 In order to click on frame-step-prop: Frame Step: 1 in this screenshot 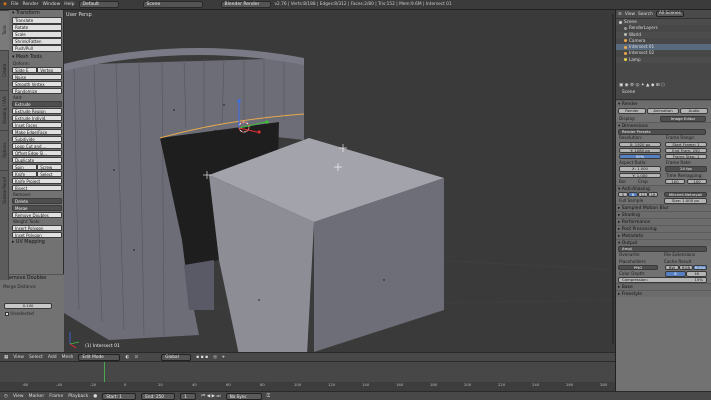, I will do `click(686, 156)`.